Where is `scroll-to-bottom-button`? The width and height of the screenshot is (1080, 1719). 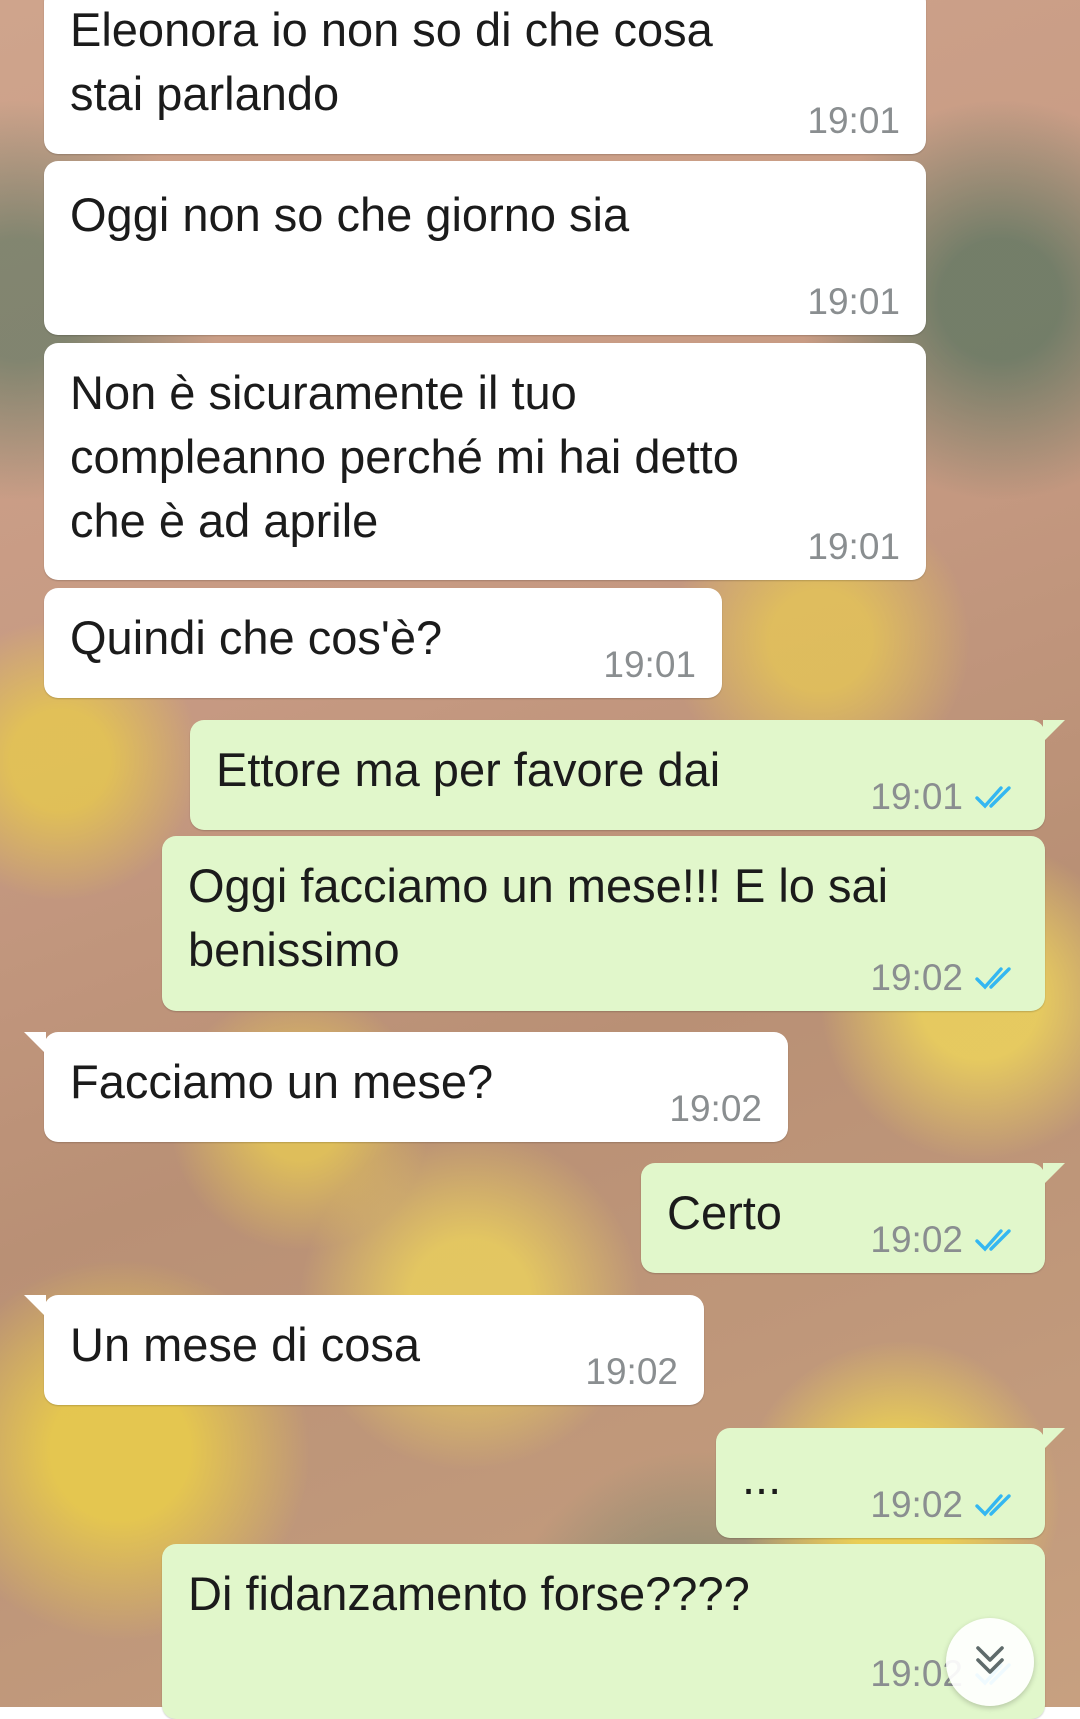
scroll-to-bottom-button is located at coordinates (990, 1662).